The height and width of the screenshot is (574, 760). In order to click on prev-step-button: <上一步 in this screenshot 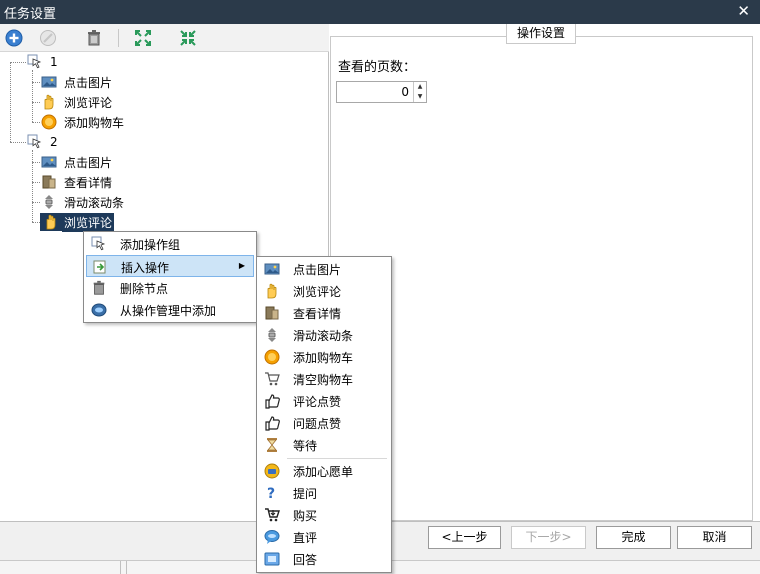, I will do `click(464, 537)`.